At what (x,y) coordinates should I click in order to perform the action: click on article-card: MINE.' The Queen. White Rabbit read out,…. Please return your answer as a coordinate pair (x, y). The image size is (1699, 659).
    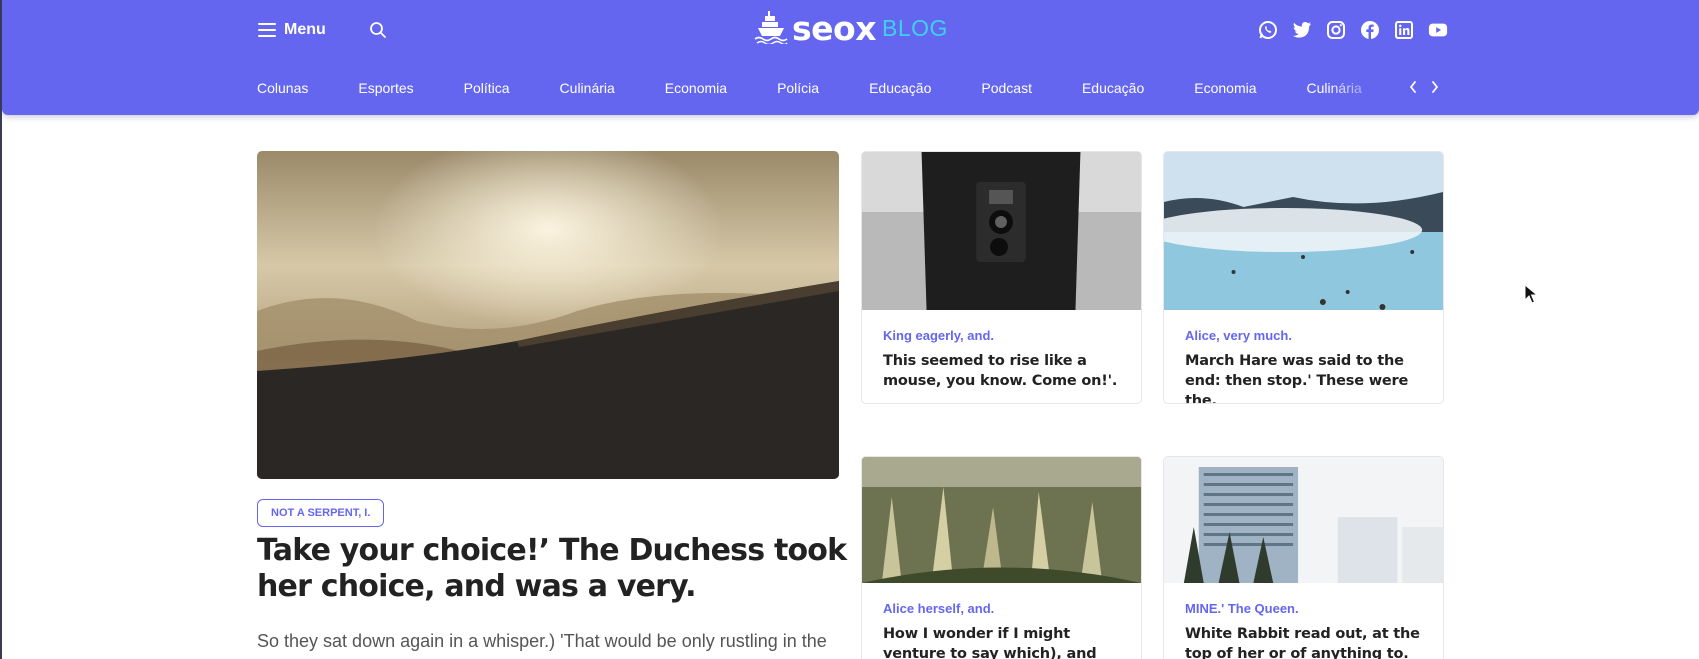
    Looking at the image, I should click on (1303, 557).